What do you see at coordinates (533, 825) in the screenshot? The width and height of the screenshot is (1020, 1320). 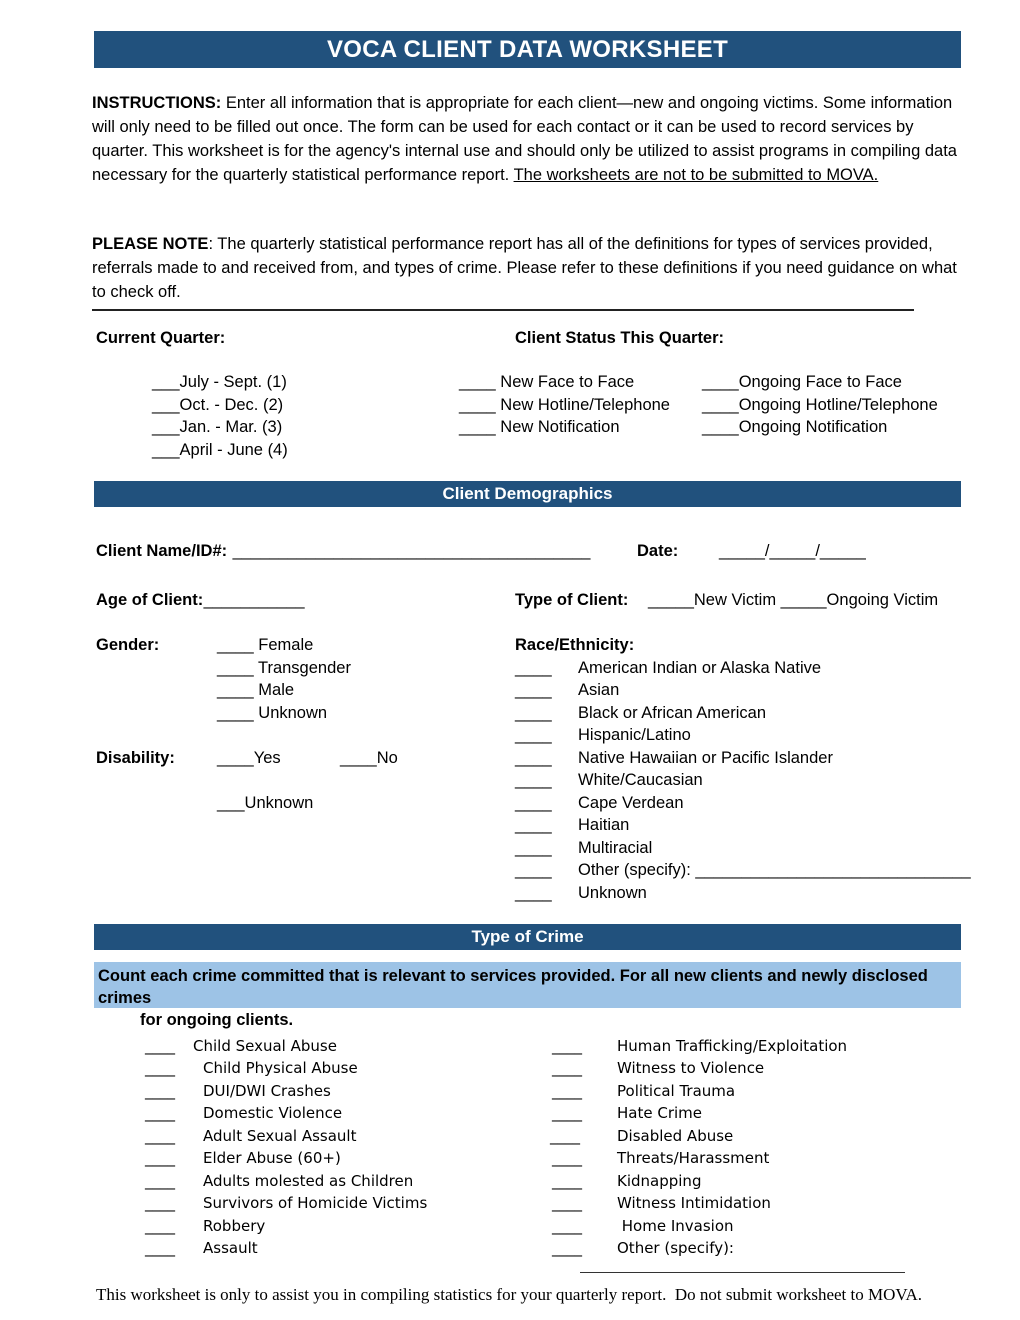 I see `race-blank-7: ____` at bounding box center [533, 825].